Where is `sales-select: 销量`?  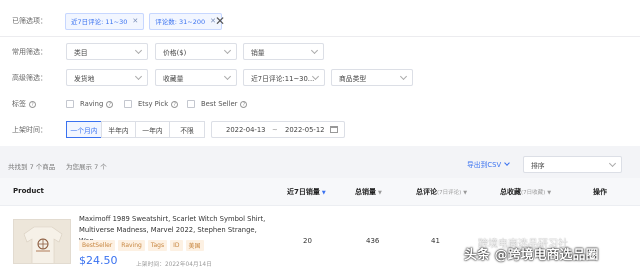 sales-select: 销量 is located at coordinates (283, 51).